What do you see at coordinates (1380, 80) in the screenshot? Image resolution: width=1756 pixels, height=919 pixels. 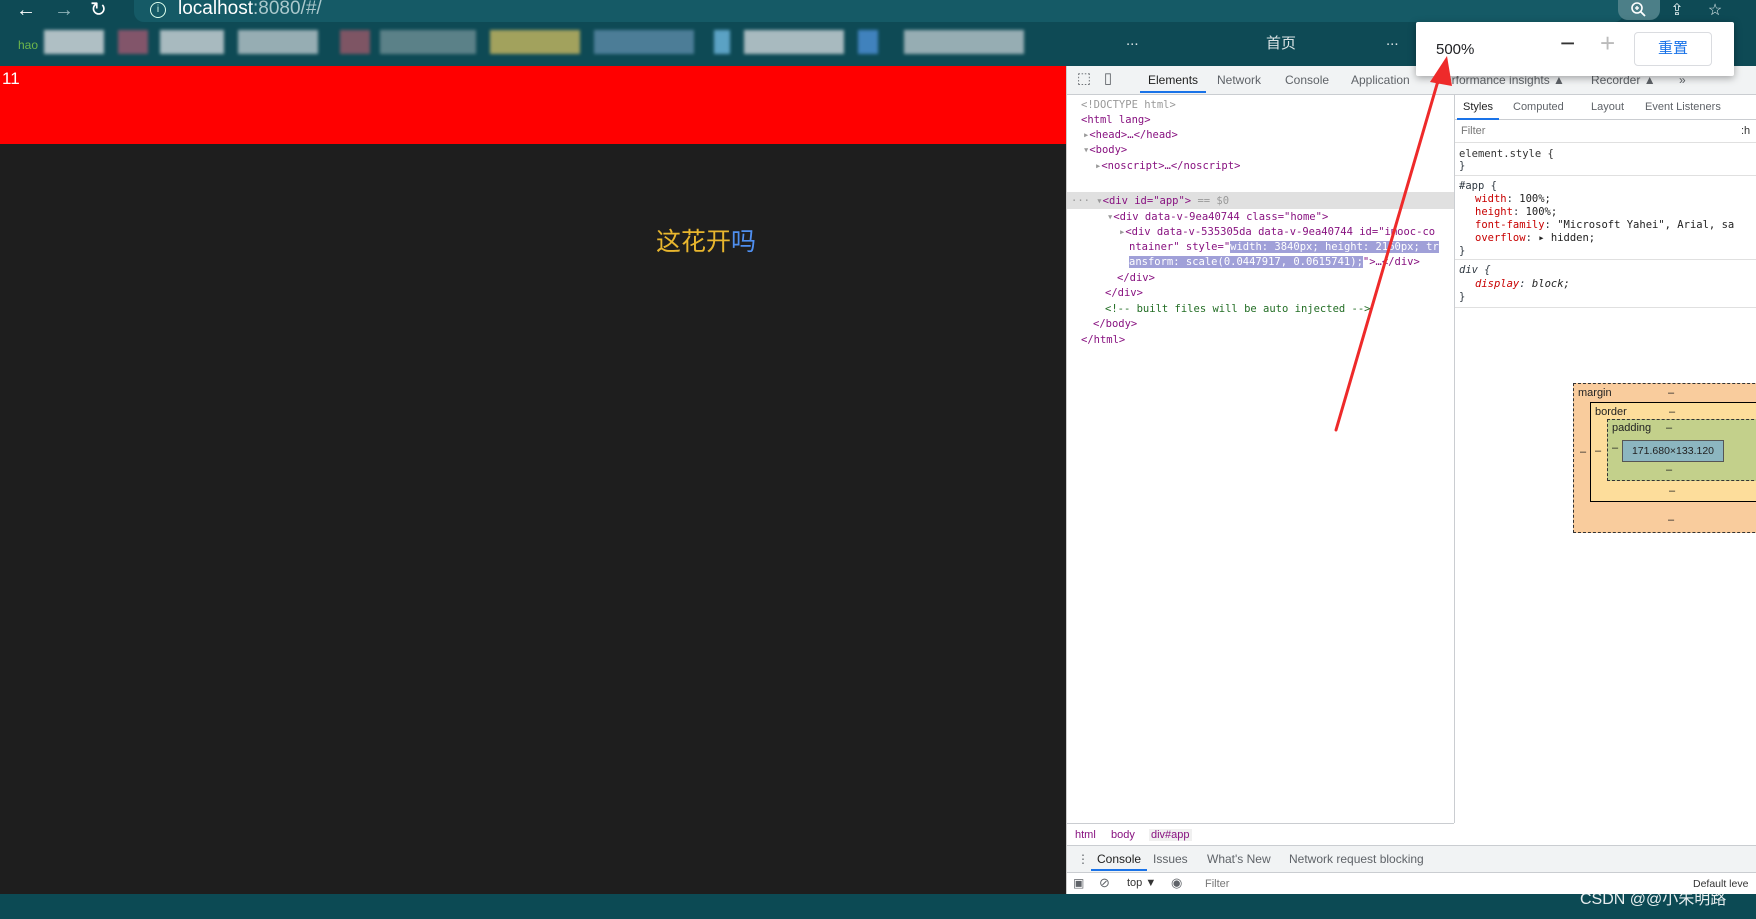 I see `tab-application: Application` at bounding box center [1380, 80].